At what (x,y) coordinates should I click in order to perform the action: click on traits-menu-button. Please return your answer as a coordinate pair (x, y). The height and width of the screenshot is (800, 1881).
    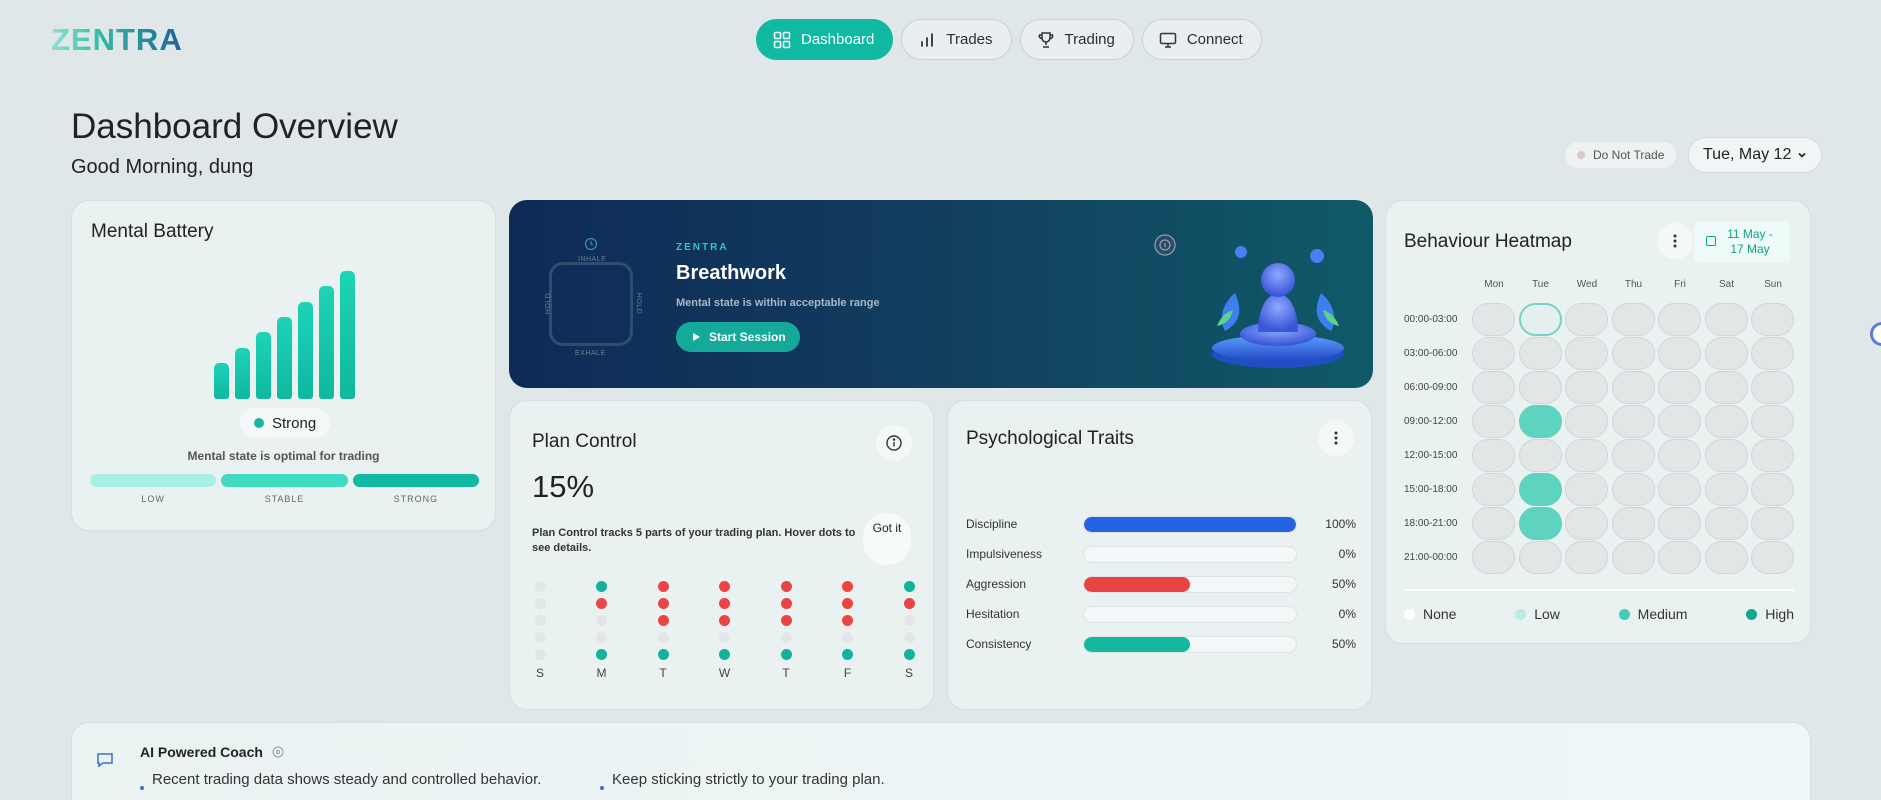
    Looking at the image, I should click on (1336, 438).